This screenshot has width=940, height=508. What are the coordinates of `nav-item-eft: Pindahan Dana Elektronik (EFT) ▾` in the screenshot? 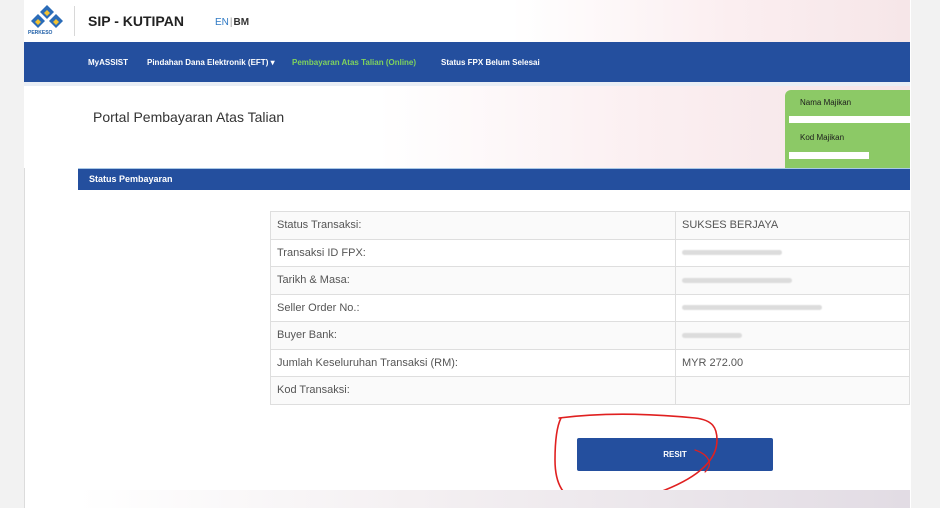 It's located at (211, 62).